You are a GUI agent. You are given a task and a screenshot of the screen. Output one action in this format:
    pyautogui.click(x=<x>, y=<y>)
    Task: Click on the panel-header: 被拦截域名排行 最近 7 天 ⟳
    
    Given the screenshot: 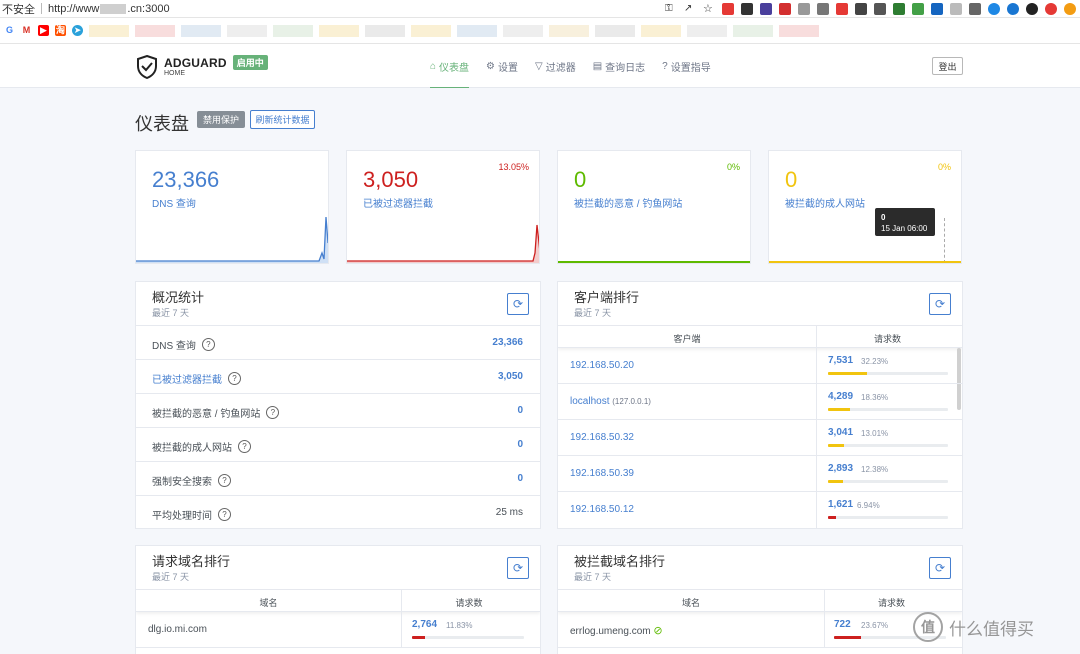 What is the action you would take?
    pyautogui.click(x=760, y=568)
    